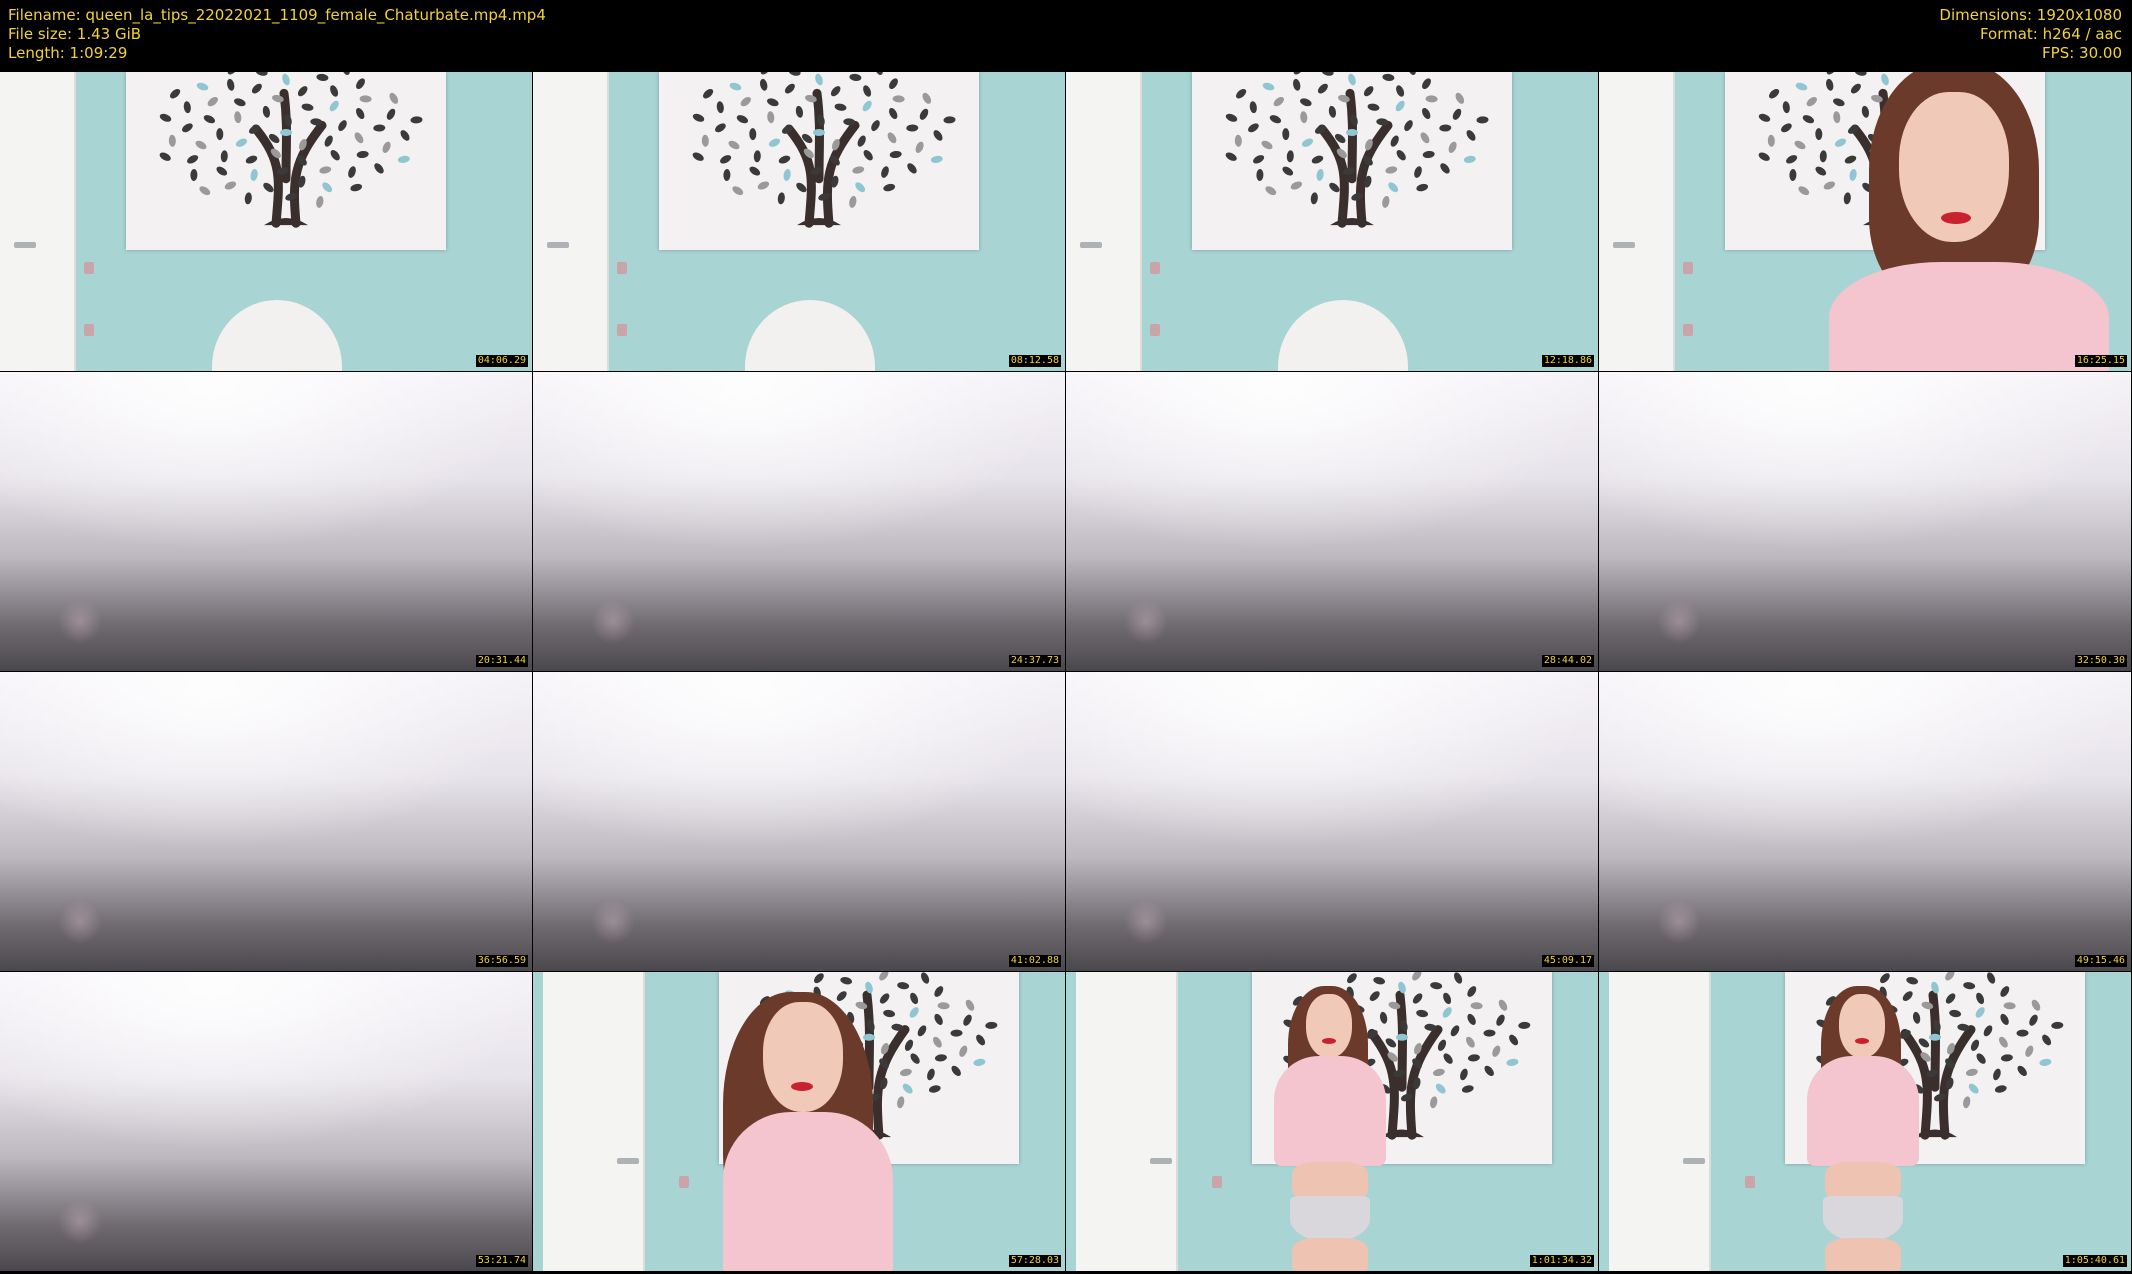 The height and width of the screenshot is (1274, 2132). Describe the element at coordinates (799, 821) in the screenshot. I see `thumbnail-frame: 41:02.88` at that location.